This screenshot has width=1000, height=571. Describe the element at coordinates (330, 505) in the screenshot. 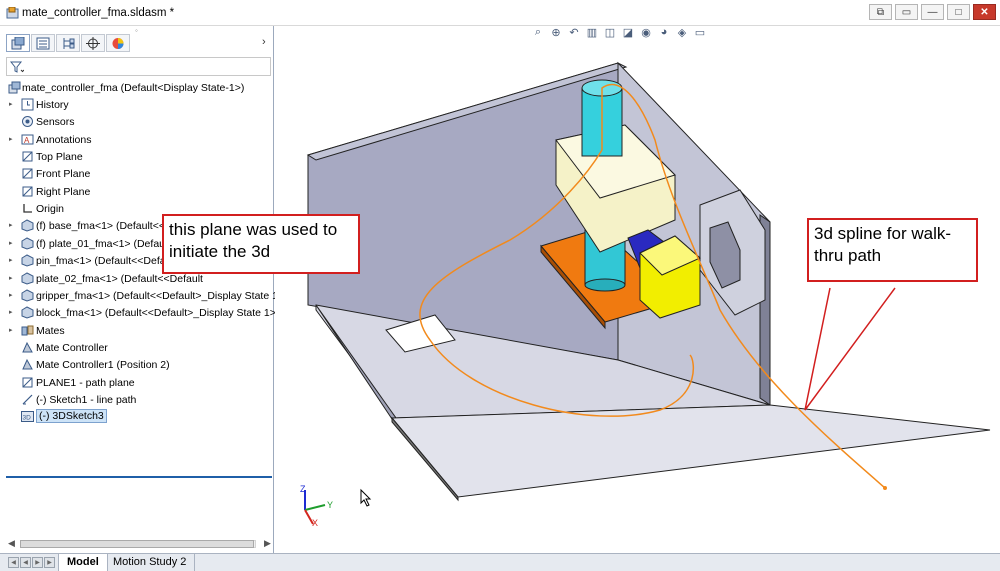

I see `triad-y-label: Y` at that location.